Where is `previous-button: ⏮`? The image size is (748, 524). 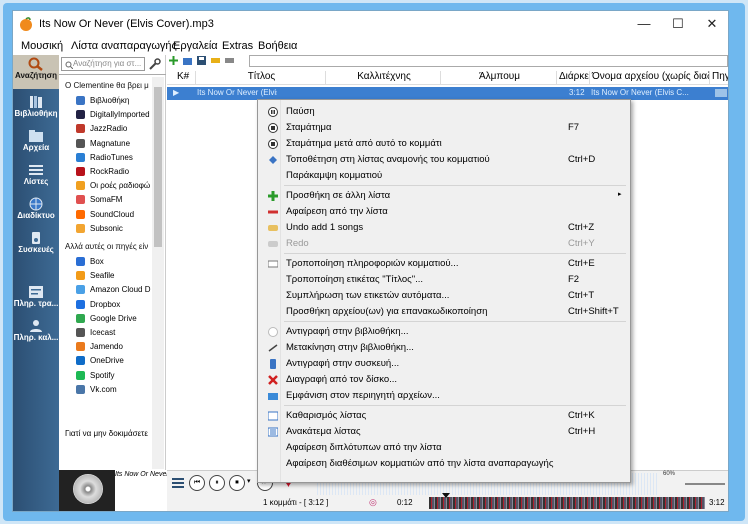 previous-button: ⏮ is located at coordinates (197, 483).